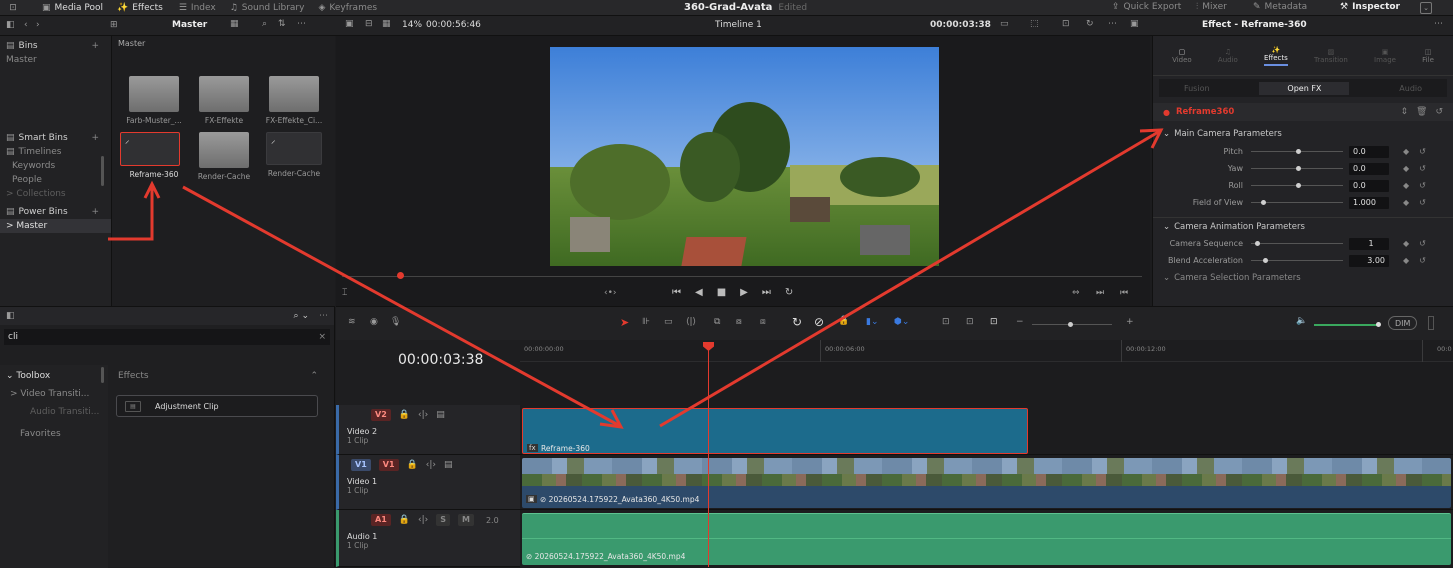  What do you see at coordinates (95, 138) in the screenshot?
I see `add-smart-bin-icon: +` at bounding box center [95, 138].